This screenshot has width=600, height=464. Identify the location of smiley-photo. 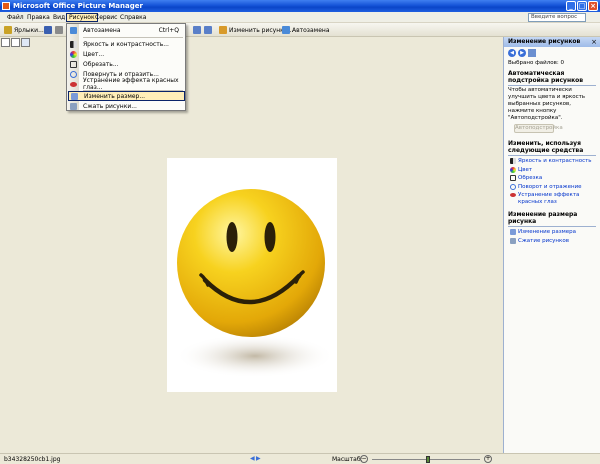
(252, 275).